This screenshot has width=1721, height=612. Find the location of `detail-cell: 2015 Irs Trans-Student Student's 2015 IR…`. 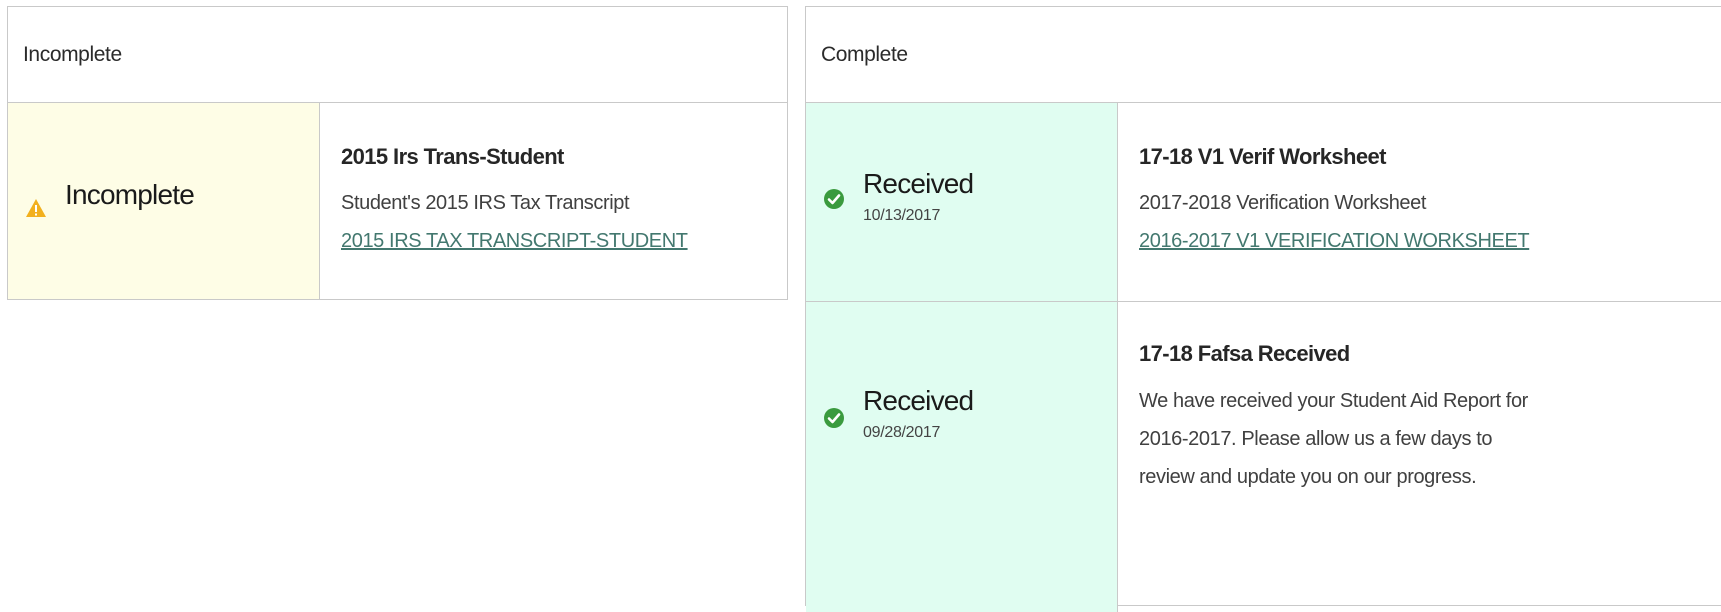

detail-cell: 2015 Irs Trans-Student Student's 2015 IR… is located at coordinates (553, 201).